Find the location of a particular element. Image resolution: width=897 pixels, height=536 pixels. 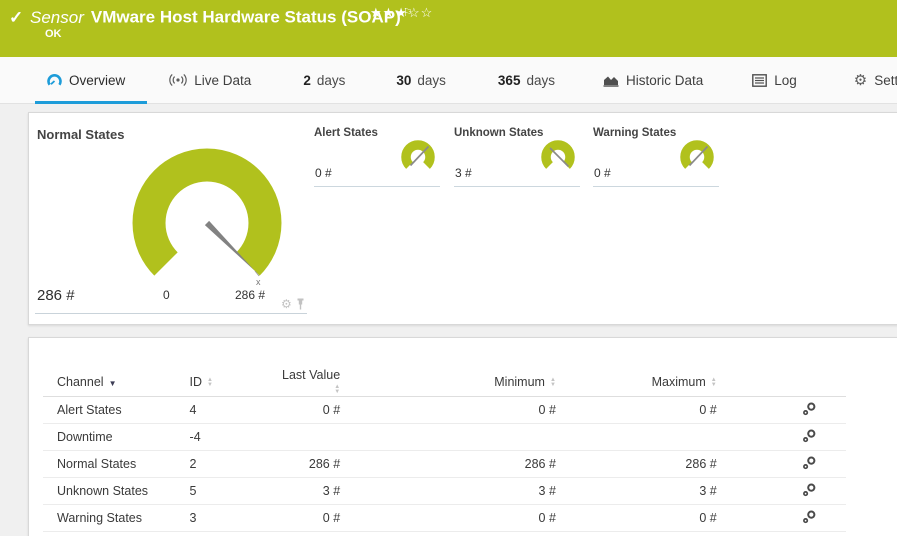

channel-maximum is located at coordinates (636, 437).